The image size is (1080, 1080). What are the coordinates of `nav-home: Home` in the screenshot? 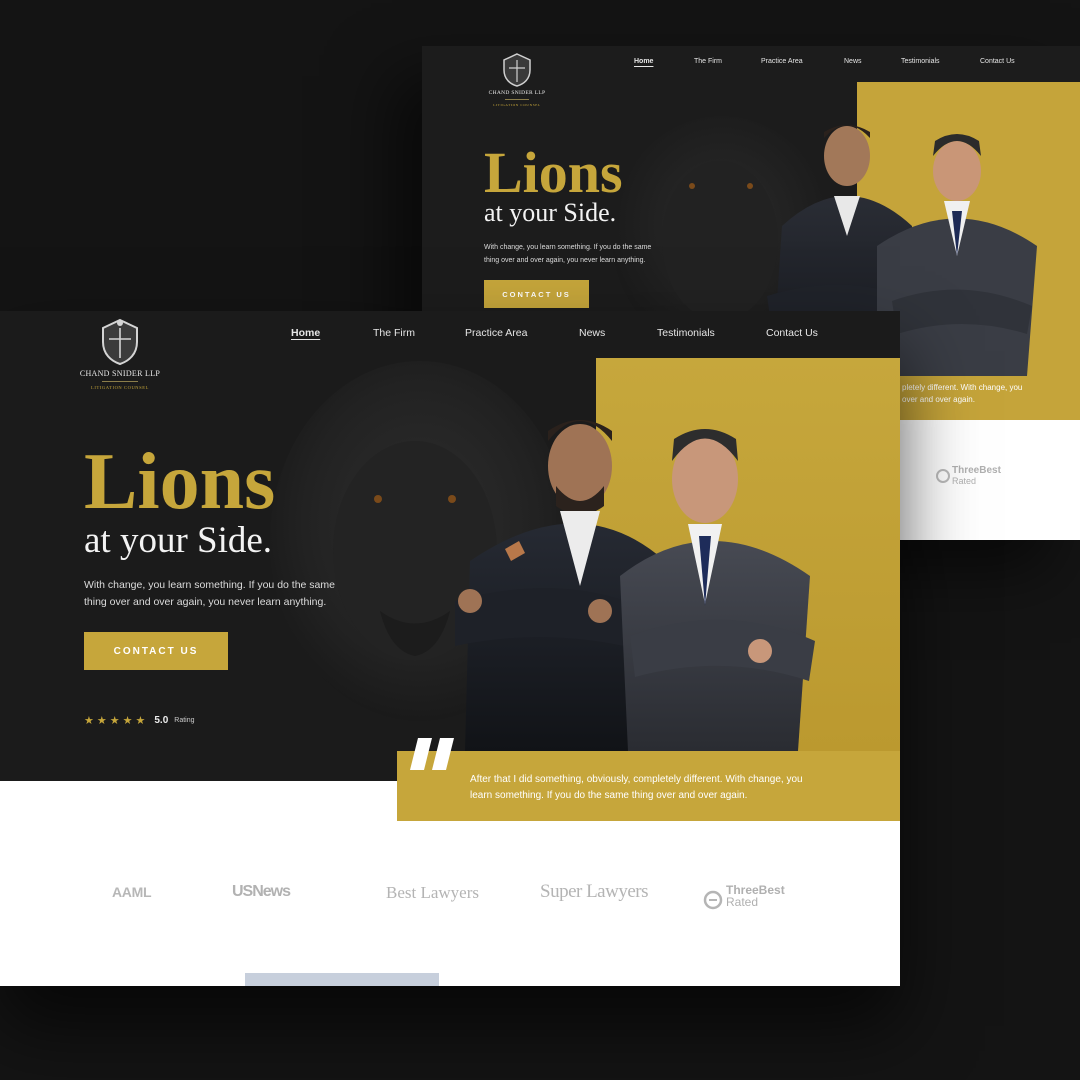 It's located at (305, 333).